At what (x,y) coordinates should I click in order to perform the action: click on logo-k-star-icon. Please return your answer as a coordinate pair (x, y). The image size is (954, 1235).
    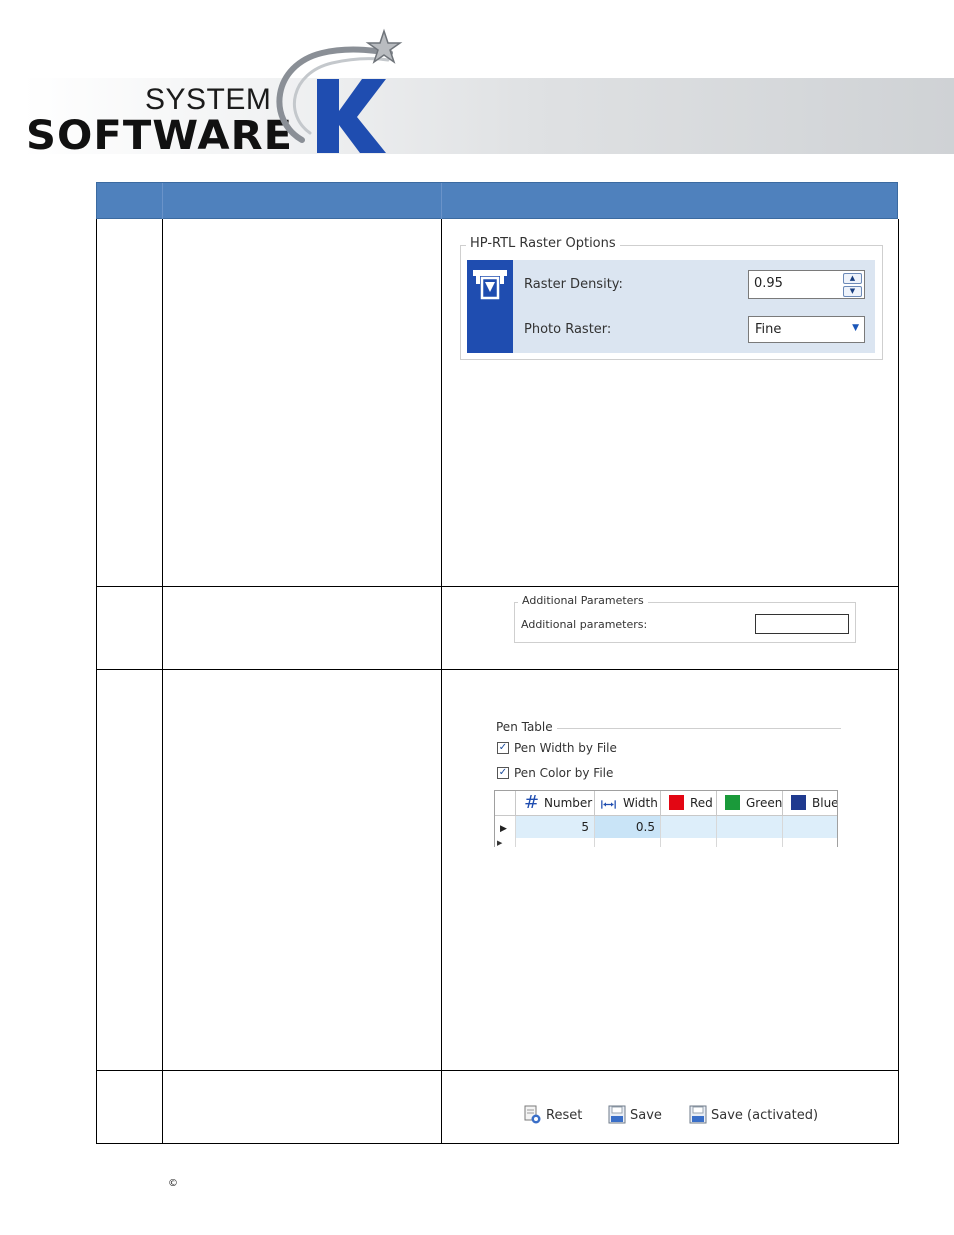
    Looking at the image, I should click on (339, 90).